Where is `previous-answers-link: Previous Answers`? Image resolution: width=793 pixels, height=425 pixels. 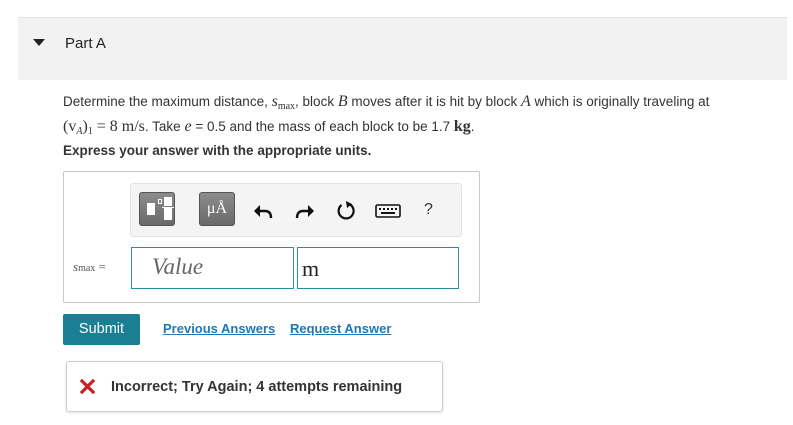 previous-answers-link: Previous Answers is located at coordinates (219, 328).